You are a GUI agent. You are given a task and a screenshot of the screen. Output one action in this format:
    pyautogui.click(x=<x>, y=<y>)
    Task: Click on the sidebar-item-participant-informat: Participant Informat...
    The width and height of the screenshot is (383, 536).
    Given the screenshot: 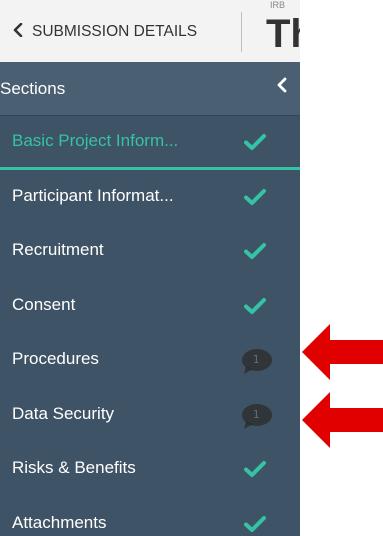 What is the action you would take?
    pyautogui.click(x=150, y=198)
    